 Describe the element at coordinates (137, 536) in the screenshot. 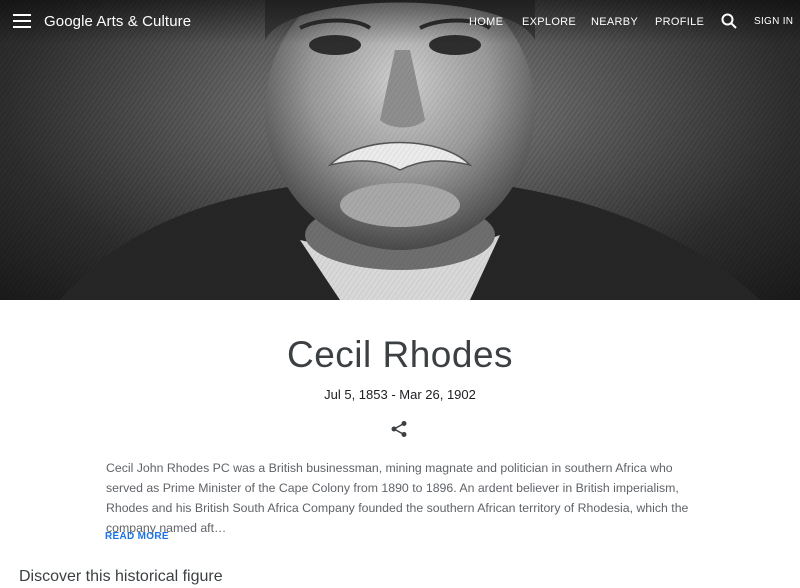

I see `read-more-button: READ MORE` at that location.